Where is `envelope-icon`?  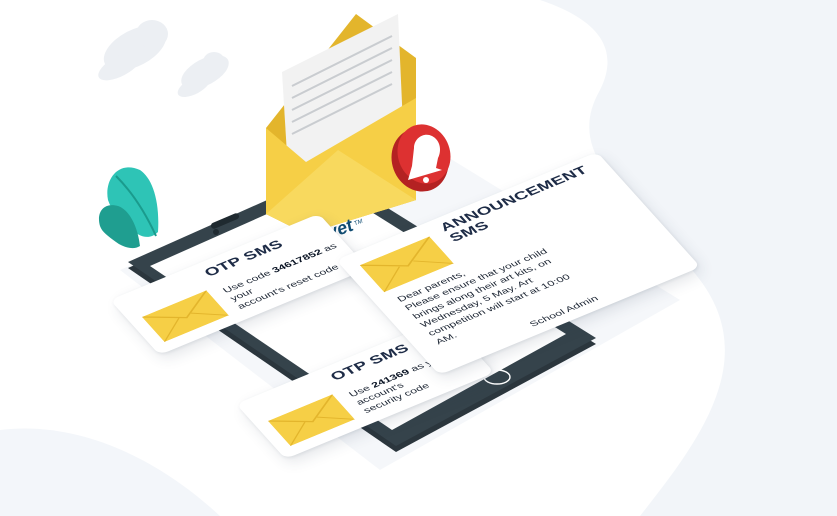
envelope-icon is located at coordinates (341, 124).